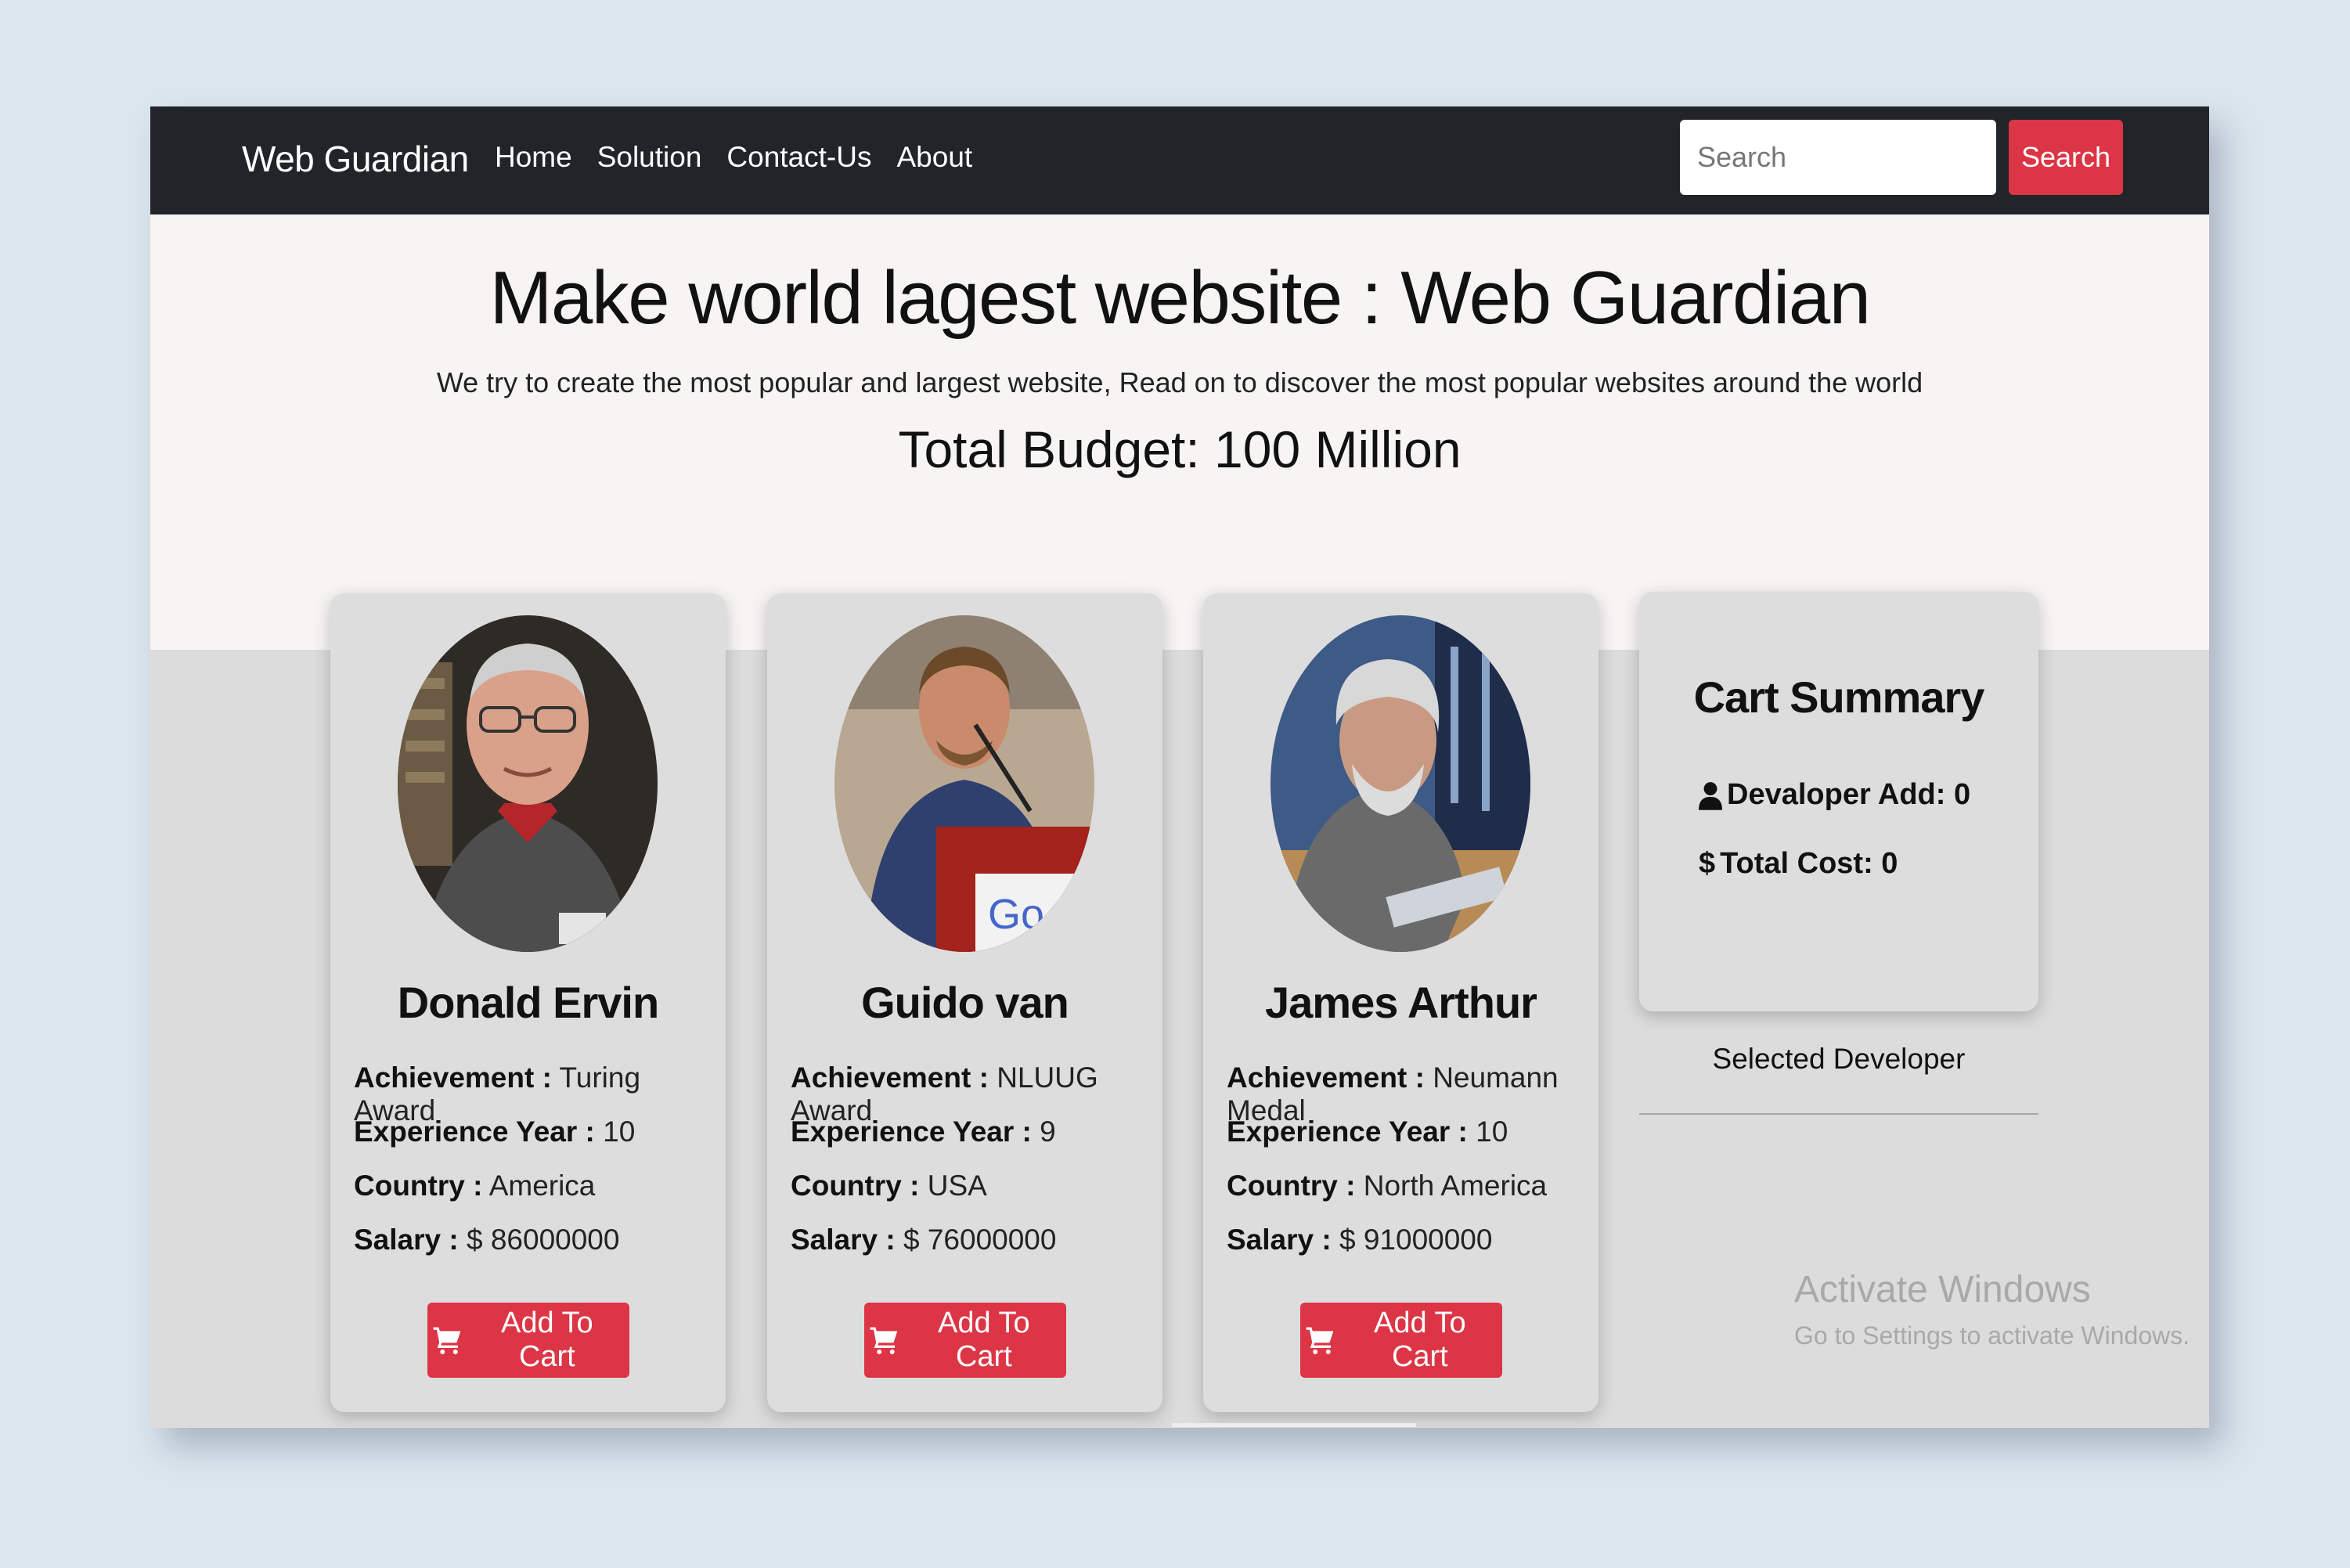  I want to click on nav-link-home: Home, so click(533, 157).